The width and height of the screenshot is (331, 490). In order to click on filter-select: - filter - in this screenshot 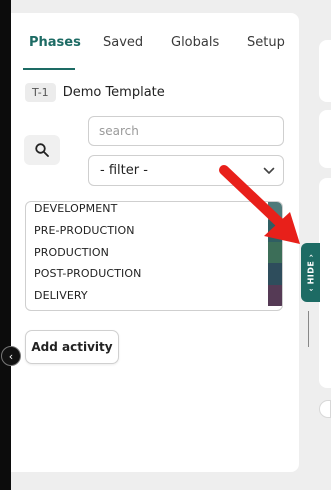, I will do `click(186, 170)`.